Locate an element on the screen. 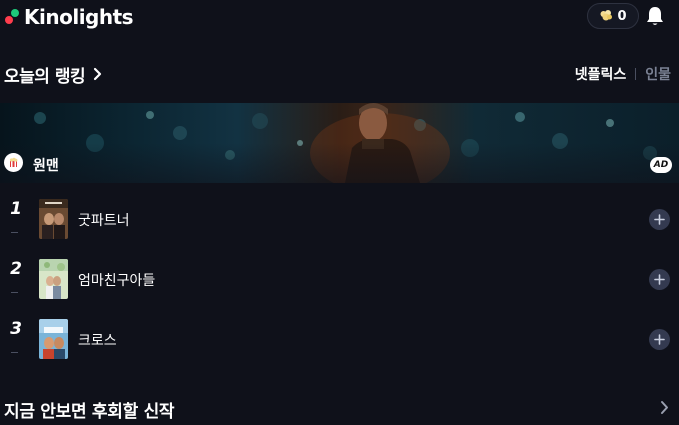  top-header: Kinolights 0 is located at coordinates (339, 17).